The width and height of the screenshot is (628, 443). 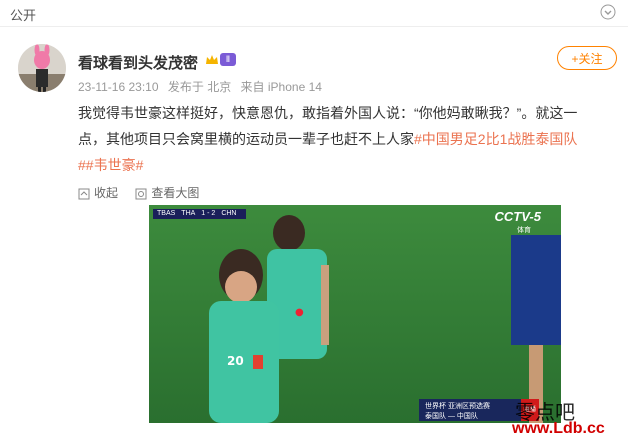 I want to click on team1-code: THA, so click(x=188, y=213).